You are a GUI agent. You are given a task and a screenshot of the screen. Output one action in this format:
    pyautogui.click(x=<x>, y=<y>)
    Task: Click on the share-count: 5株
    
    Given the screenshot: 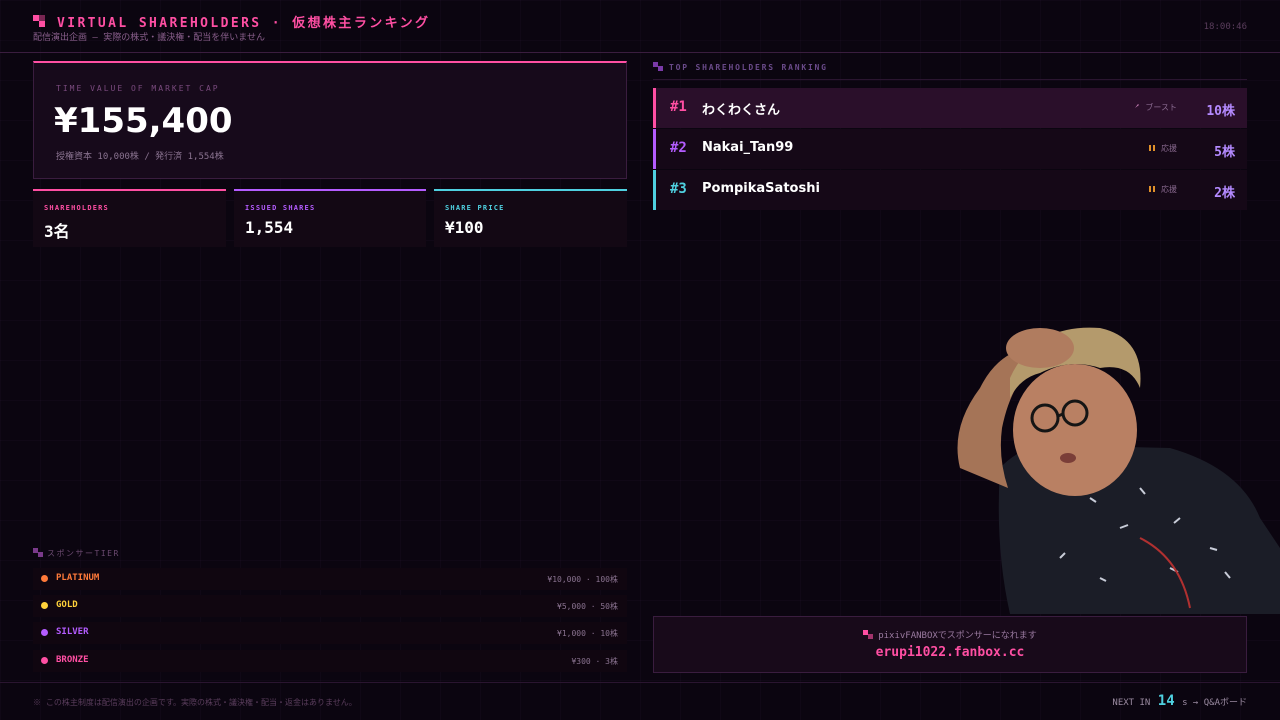 What is the action you would take?
    pyautogui.click(x=1224, y=152)
    